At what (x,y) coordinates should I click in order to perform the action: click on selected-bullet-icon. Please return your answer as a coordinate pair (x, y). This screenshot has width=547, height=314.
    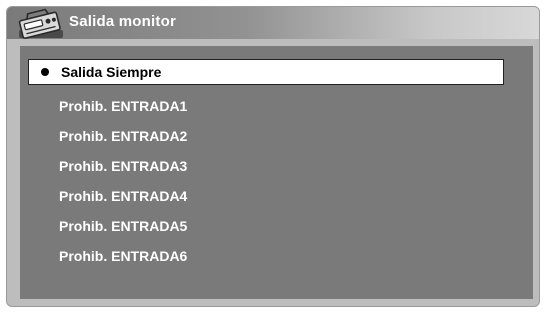
    Looking at the image, I should click on (45, 72).